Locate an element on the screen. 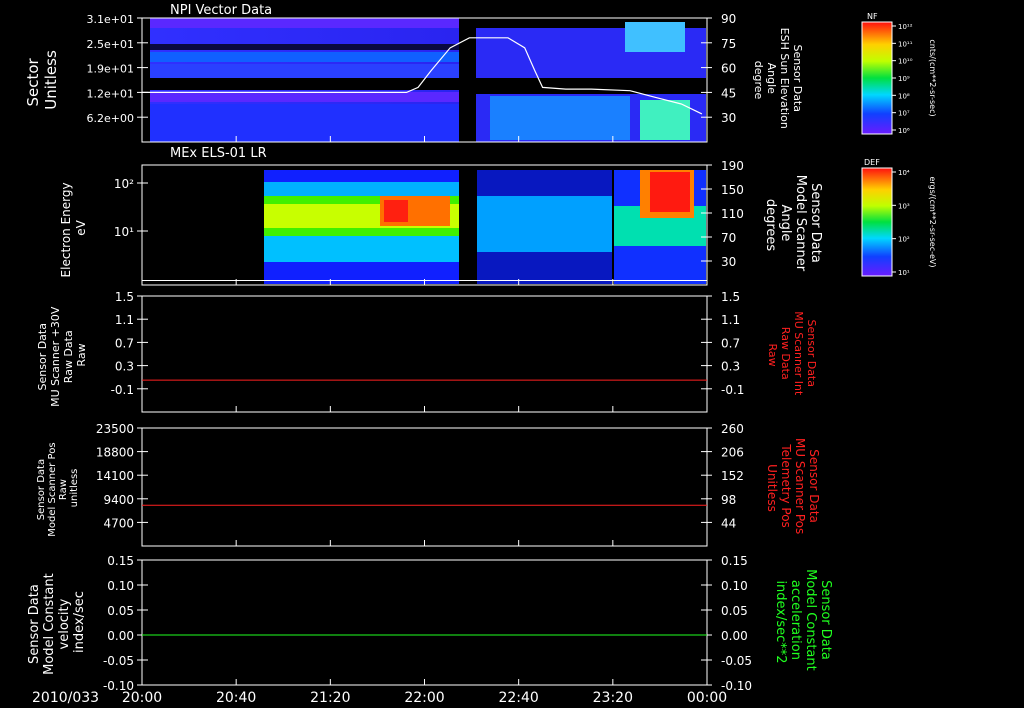  els-y-tick-label: 10² is located at coordinates (124, 184).